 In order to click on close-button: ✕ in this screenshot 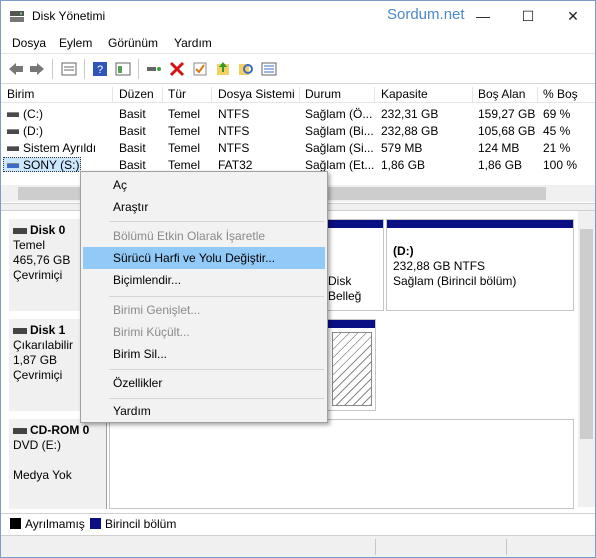, I will do `click(573, 16)`.